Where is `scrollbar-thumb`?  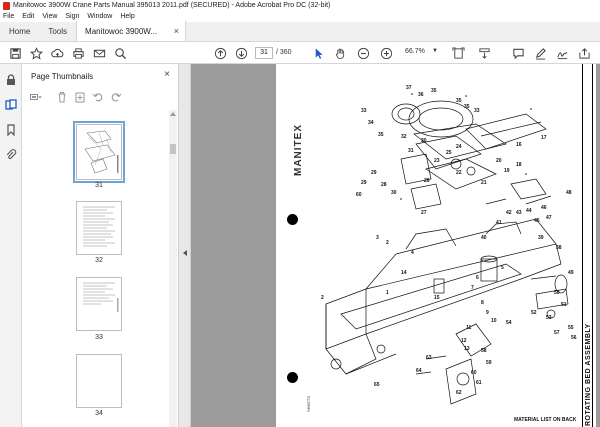 scrollbar-thumb is located at coordinates (173, 149).